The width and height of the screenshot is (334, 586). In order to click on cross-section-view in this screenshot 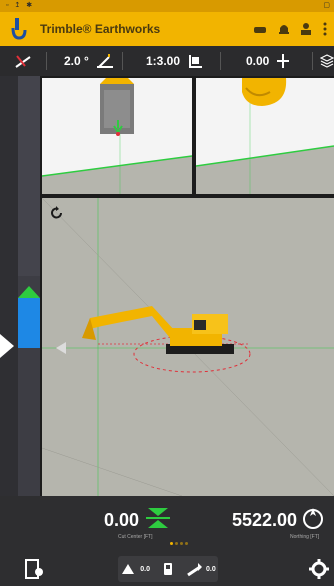, I will do `click(265, 136)`.